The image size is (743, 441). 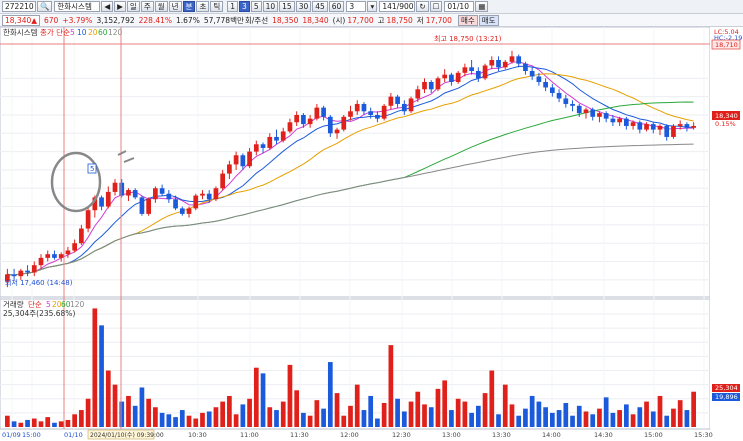 I want to click on x-tick-label: 11:00, so click(x=249, y=435).